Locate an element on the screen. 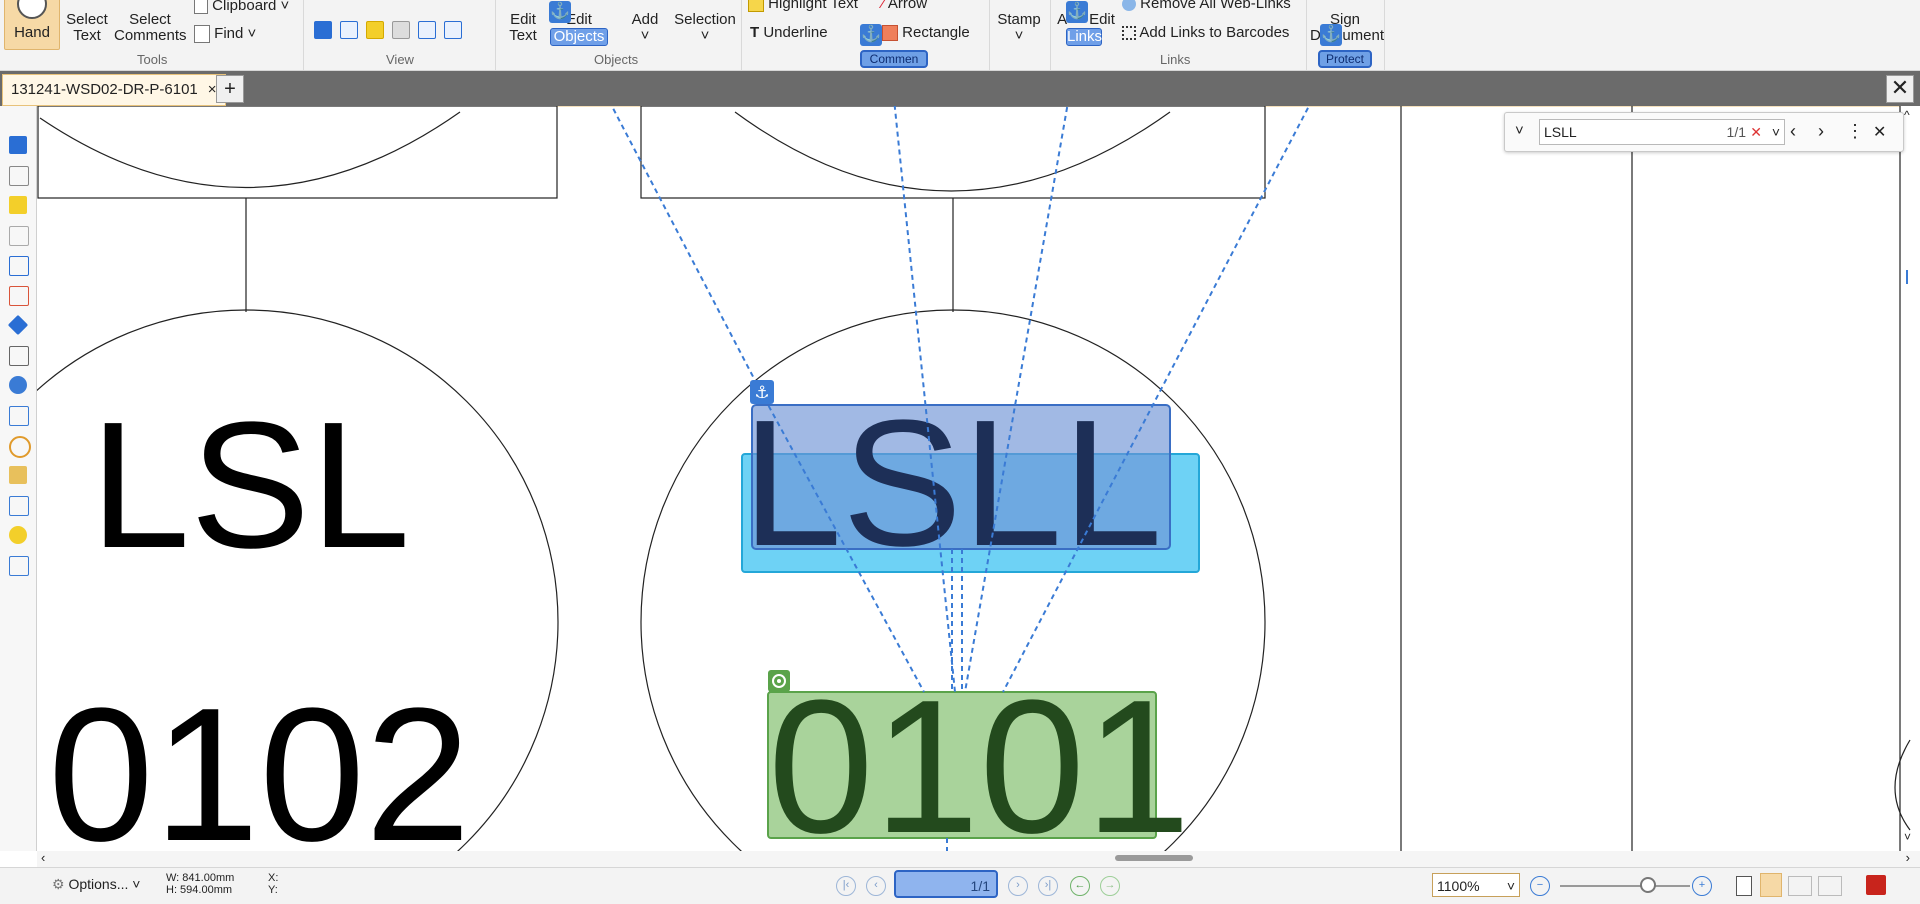 Image resolution: width=1920 pixels, height=904 pixels. remove-web-links-label: Remove All Web-Links is located at coordinates (1215, 6).